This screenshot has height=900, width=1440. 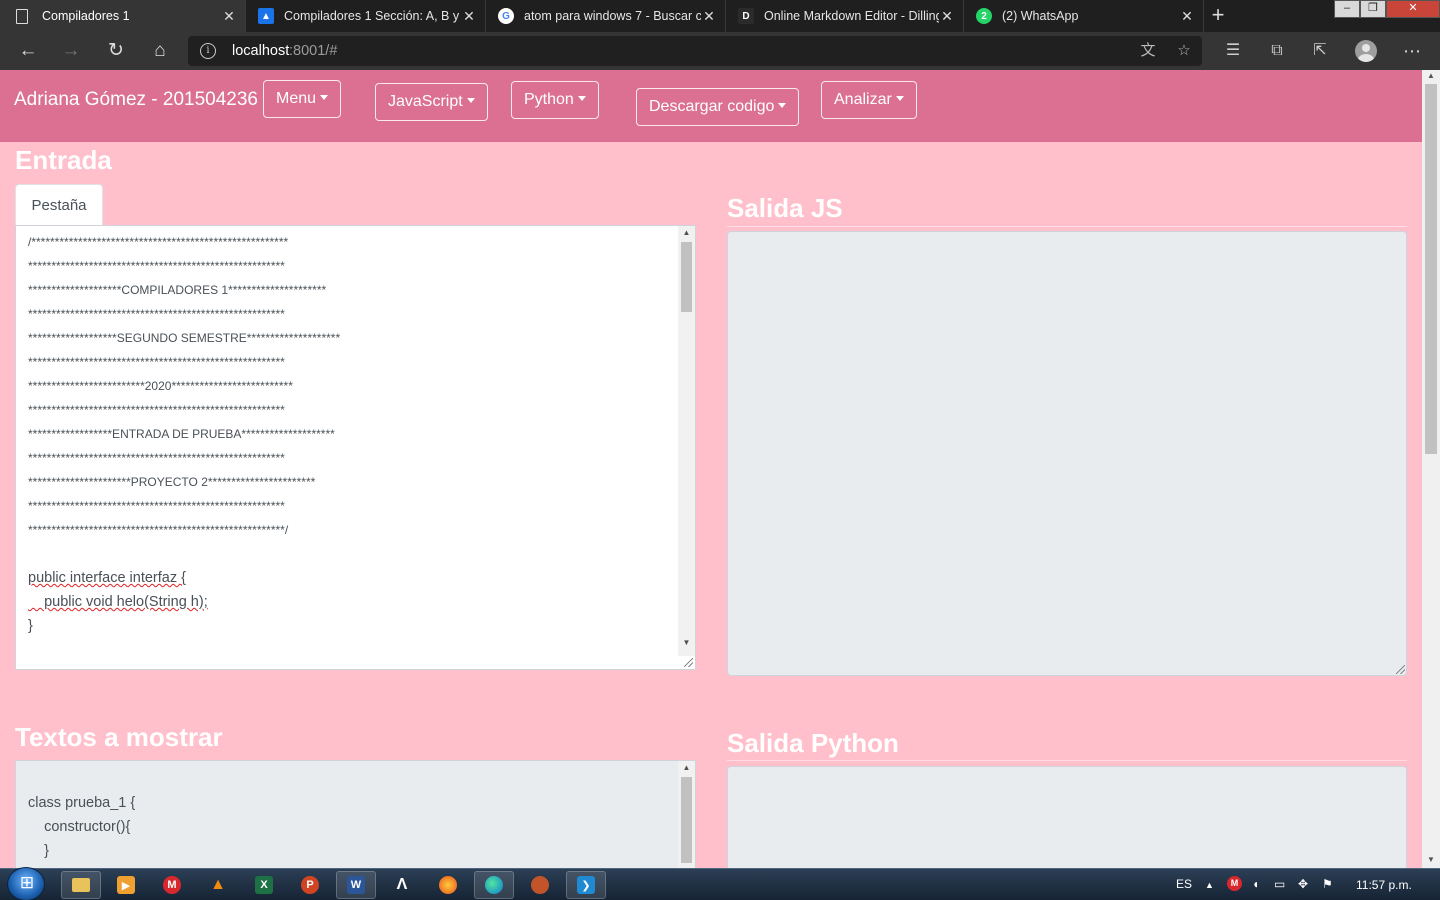 I want to click on browser-tab-compiladores: Compiladores 1 ✕, so click(x=123, y=16).